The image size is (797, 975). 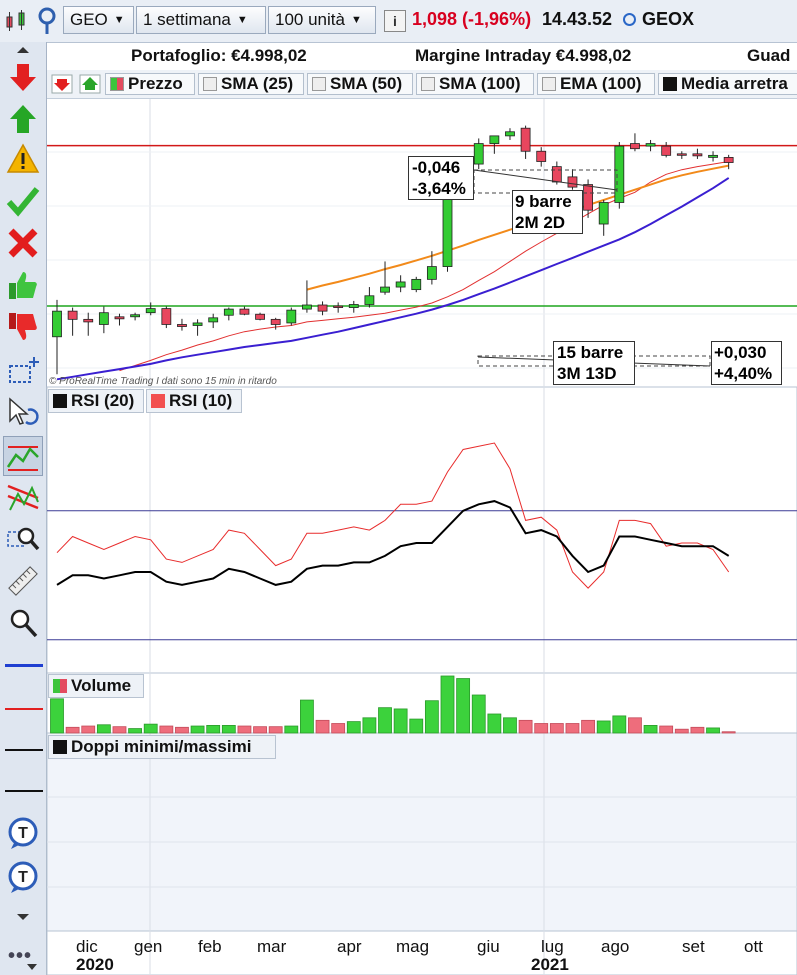 What do you see at coordinates (148, 946) in the screenshot?
I see `xlabel-gen: gen` at bounding box center [148, 946].